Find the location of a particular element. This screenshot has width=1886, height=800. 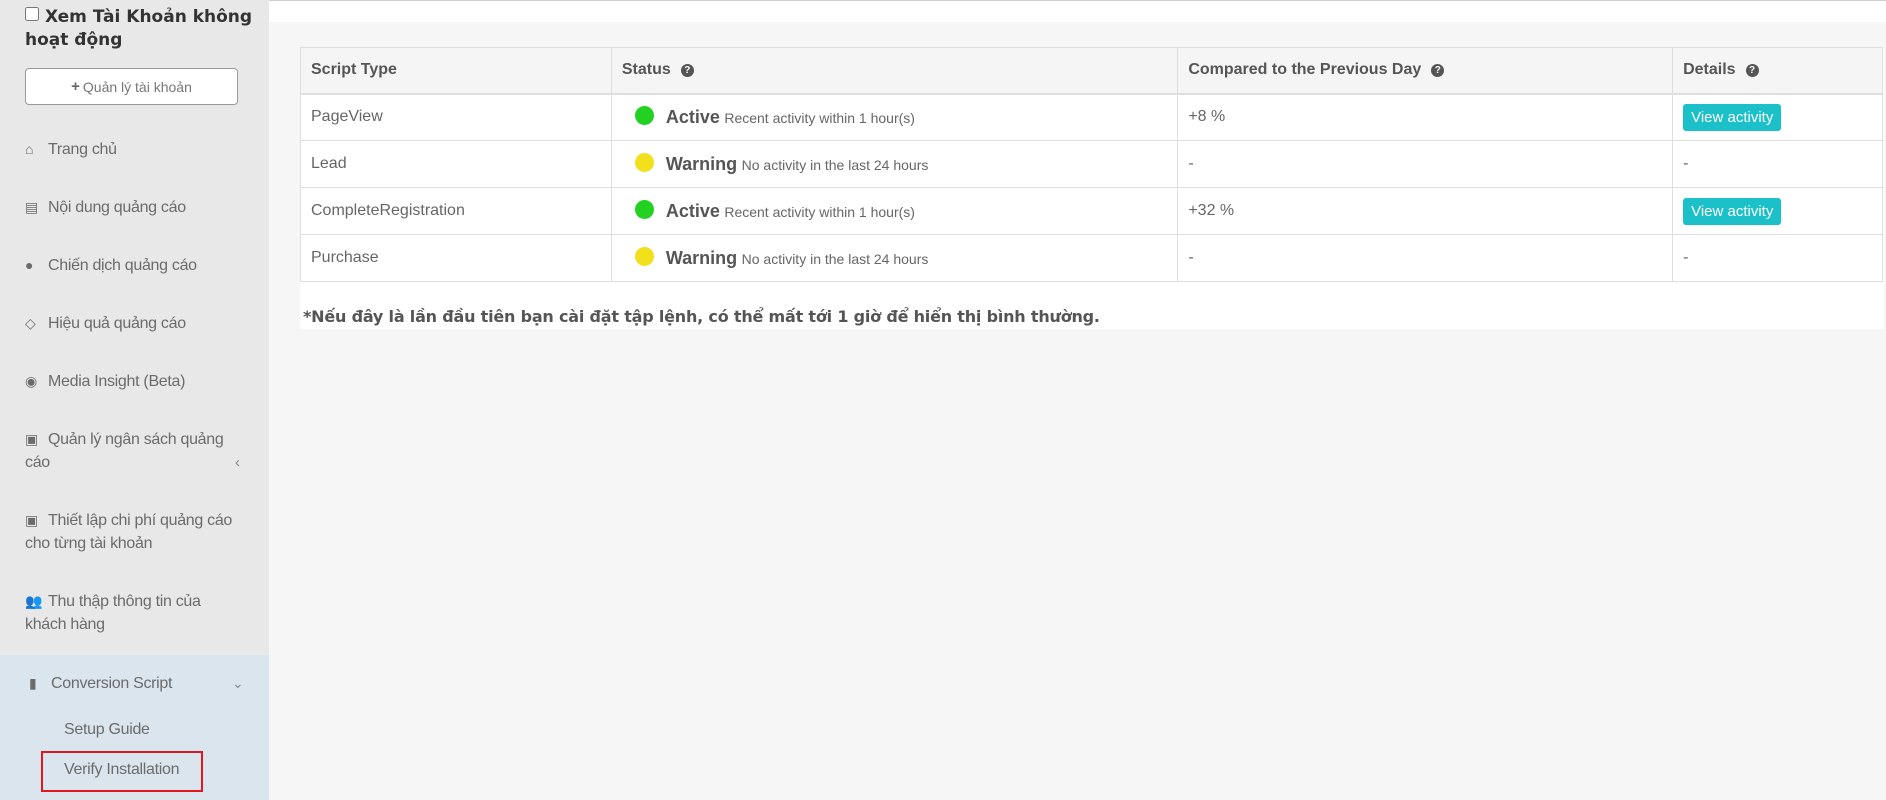

chevron-down-icon: ⌄ is located at coordinates (238, 683).